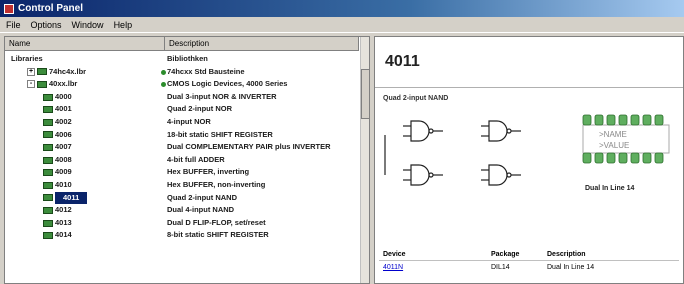 The image size is (684, 284). I want to click on part-subtitle: Quad 2-input NAND, so click(416, 98).